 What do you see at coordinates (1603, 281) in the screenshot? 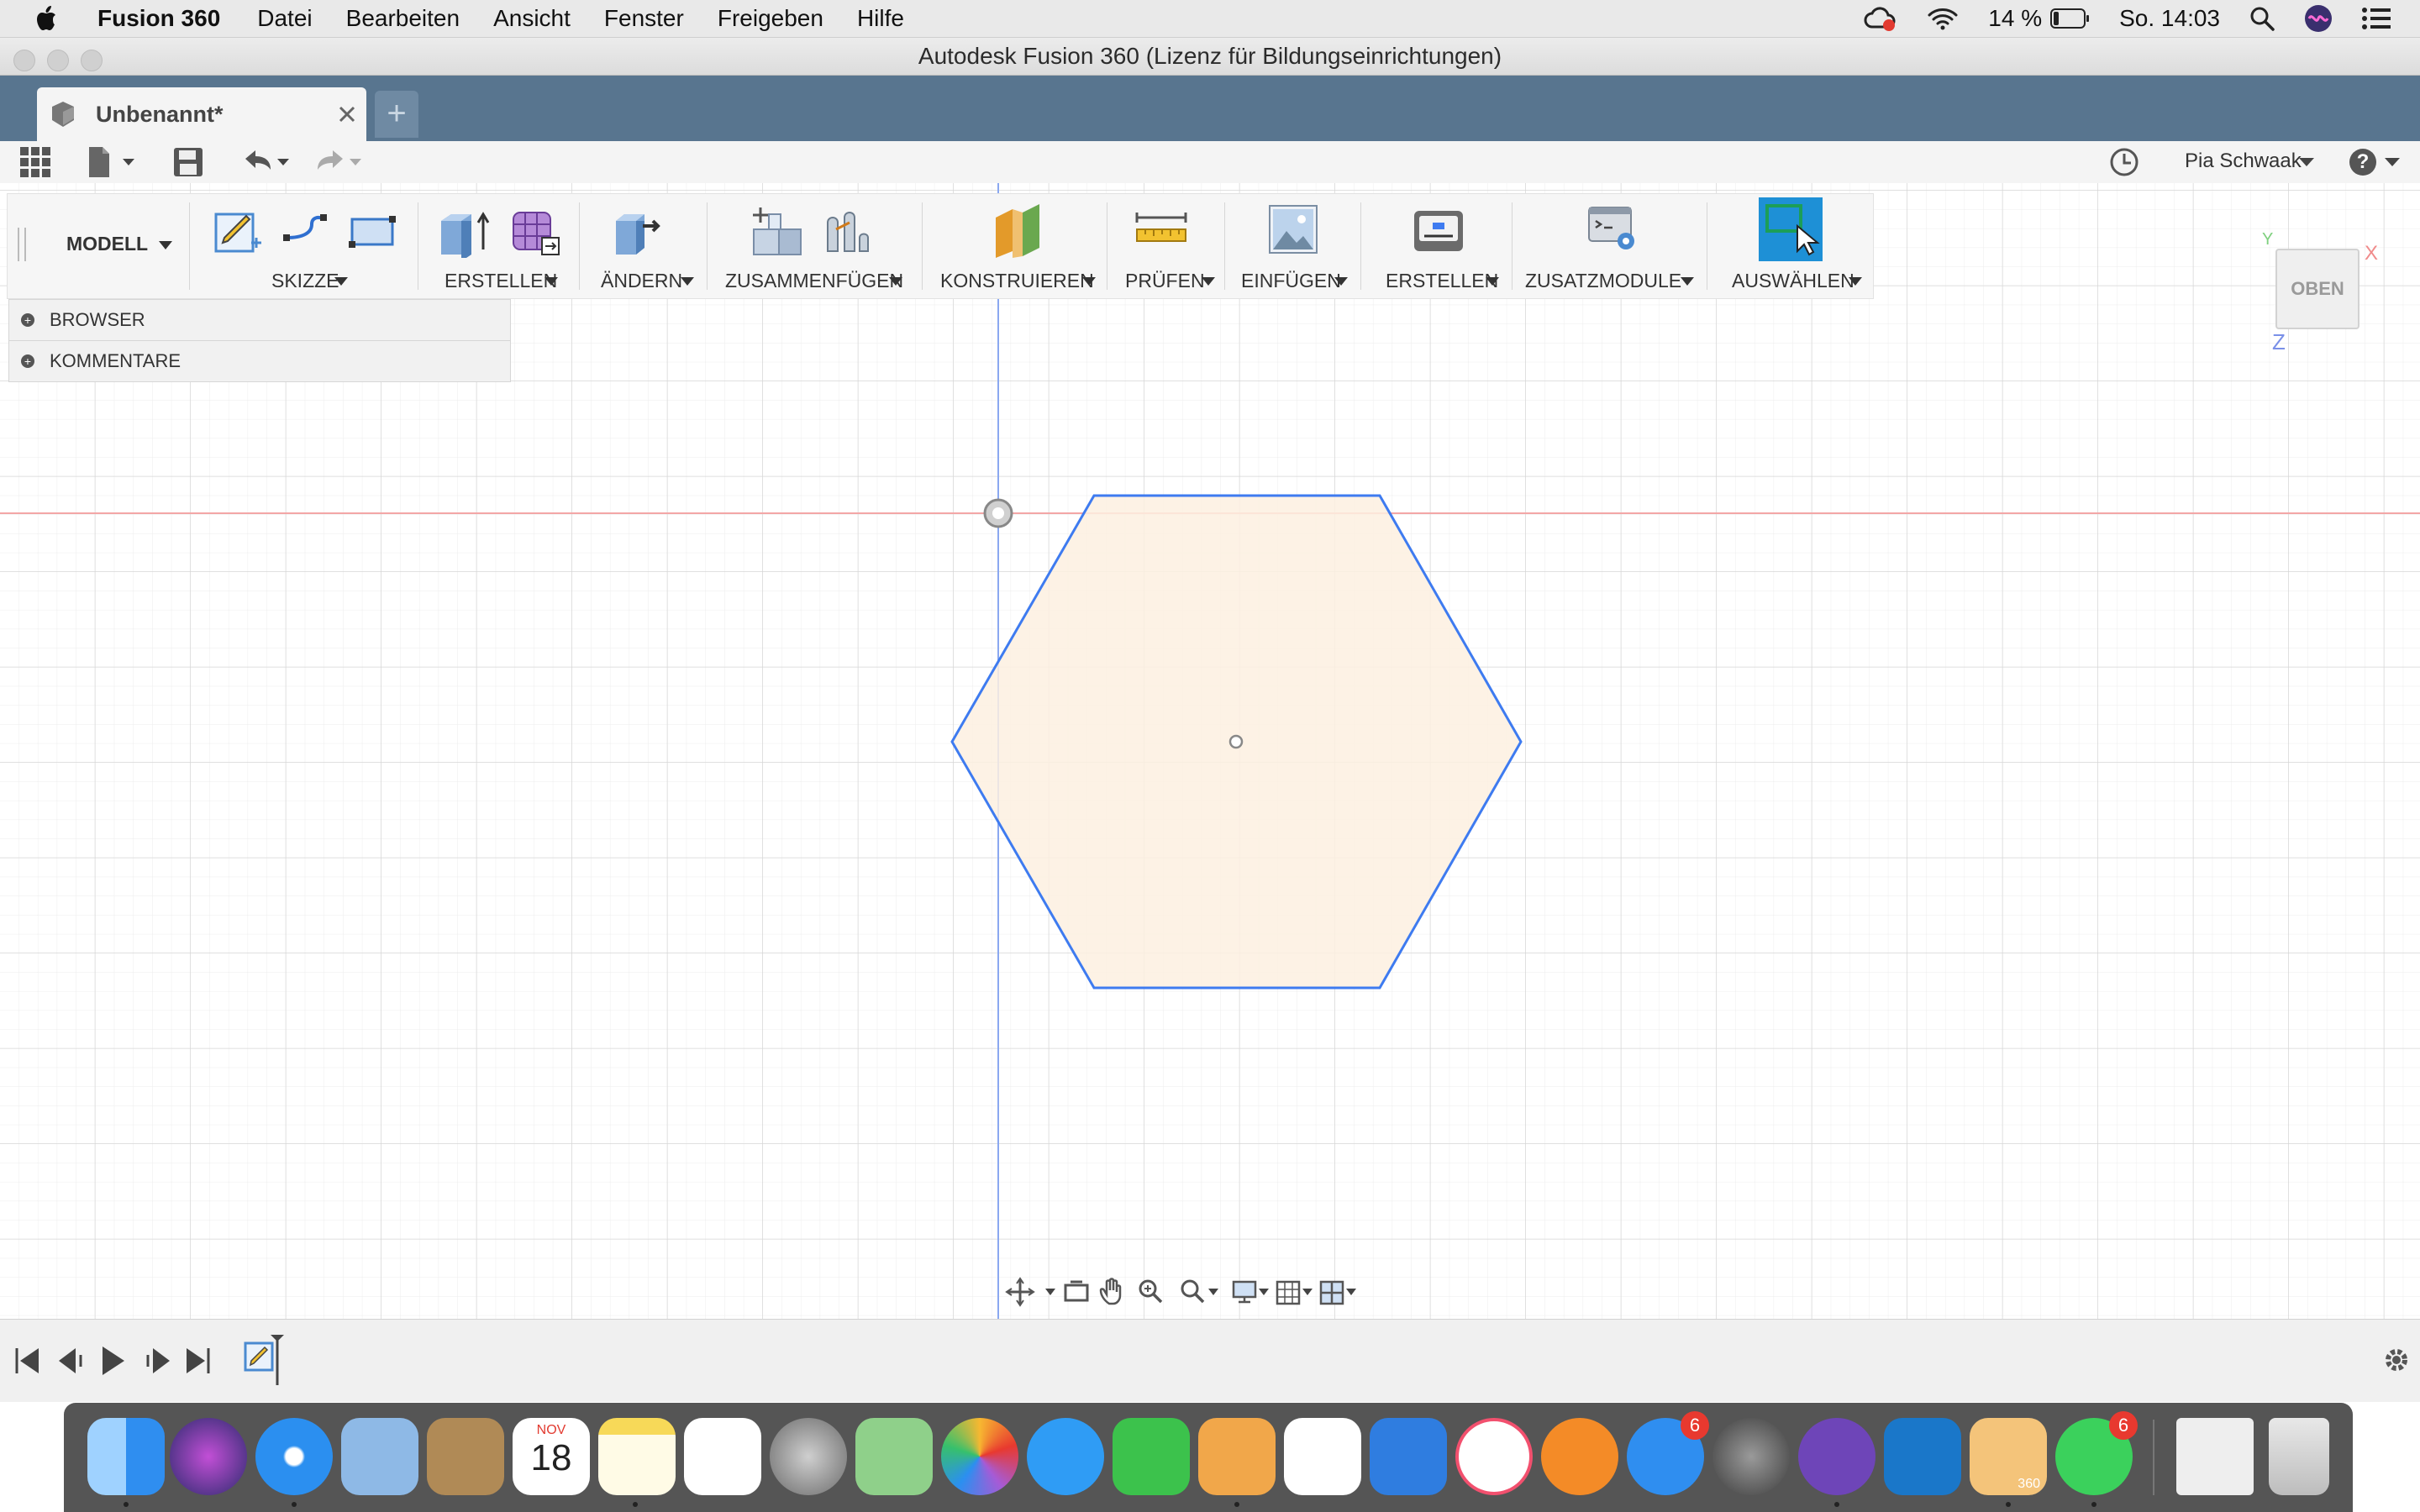
I see `ribbon-label-addins: ZUSATZMODULE` at bounding box center [1603, 281].